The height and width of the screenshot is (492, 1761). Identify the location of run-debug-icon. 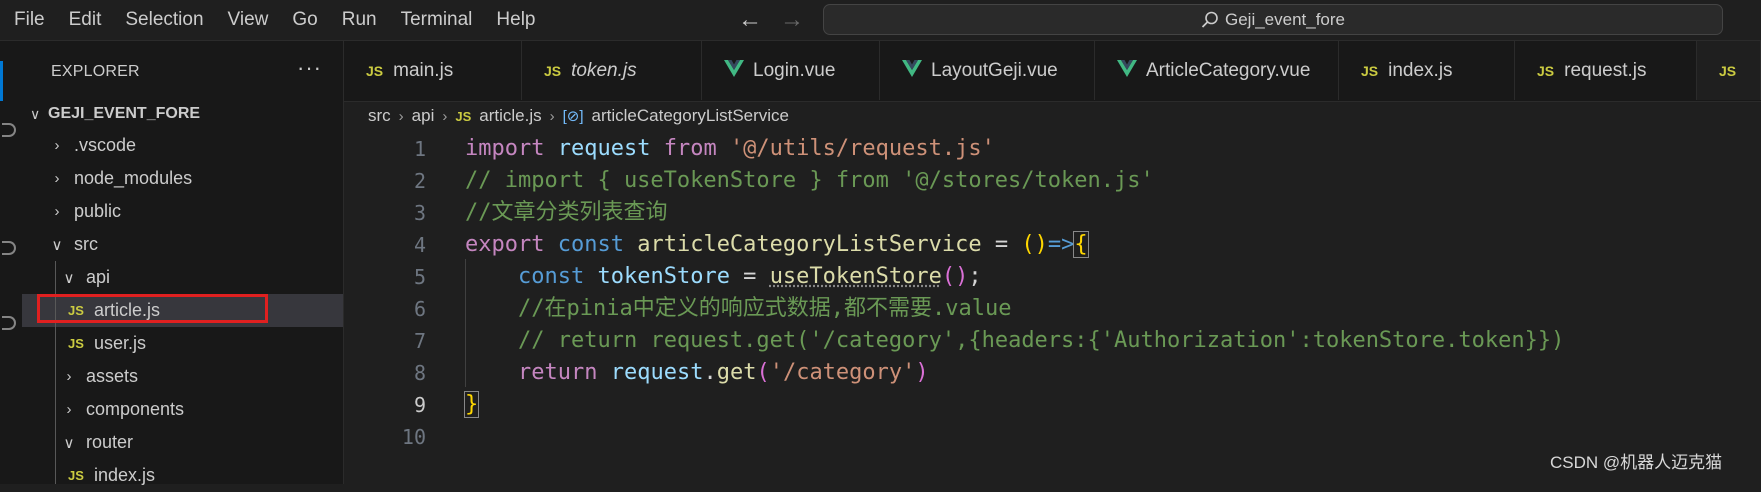
(9, 323).